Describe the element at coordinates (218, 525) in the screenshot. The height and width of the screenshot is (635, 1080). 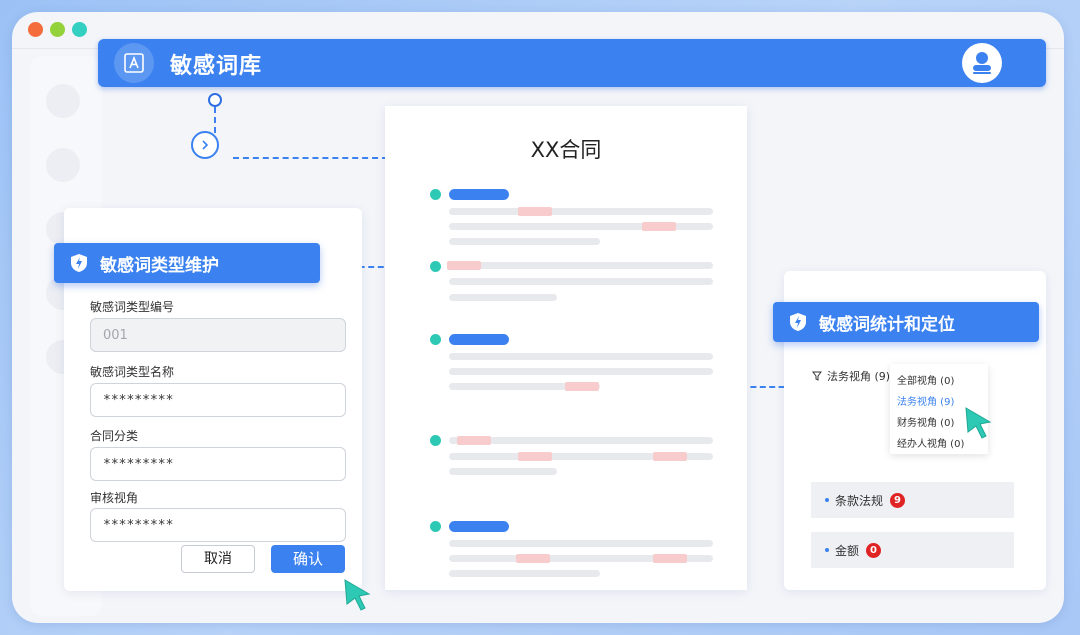
I see `review-perspective-field: *********` at that location.